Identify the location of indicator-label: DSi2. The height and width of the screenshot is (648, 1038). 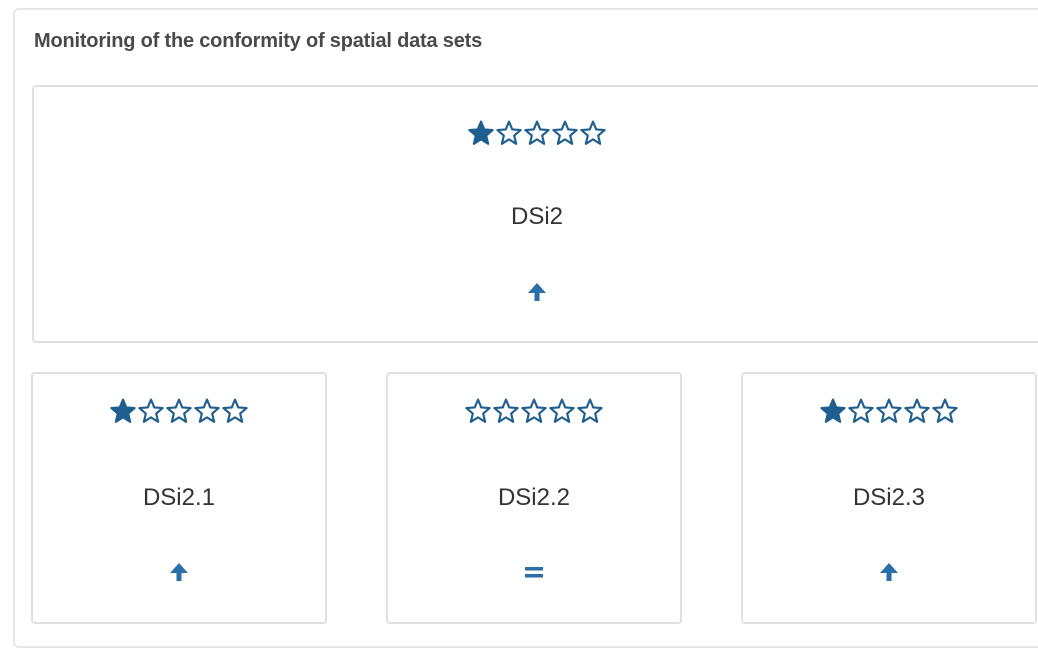
(537, 216).